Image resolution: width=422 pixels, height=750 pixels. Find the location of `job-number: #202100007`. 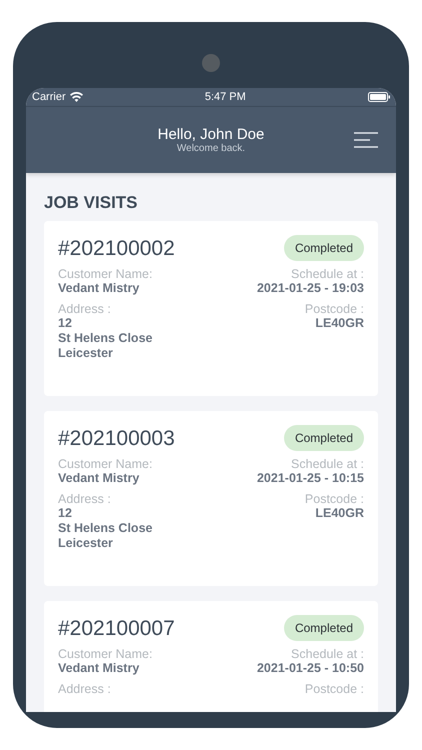

job-number: #202100007 is located at coordinates (116, 629).